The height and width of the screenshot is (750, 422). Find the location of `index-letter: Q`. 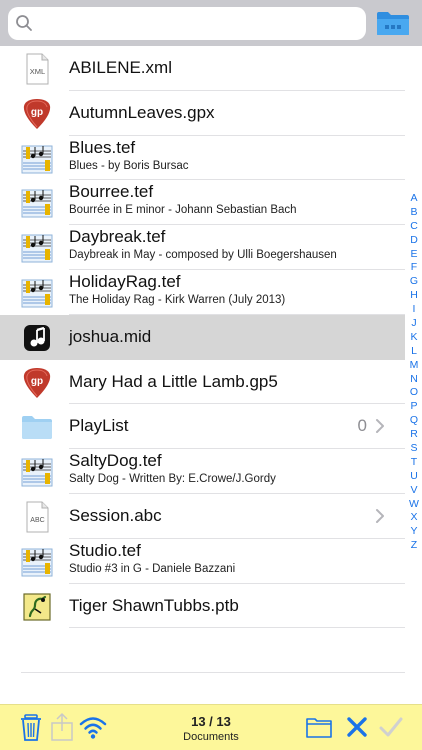

index-letter: Q is located at coordinates (414, 421).